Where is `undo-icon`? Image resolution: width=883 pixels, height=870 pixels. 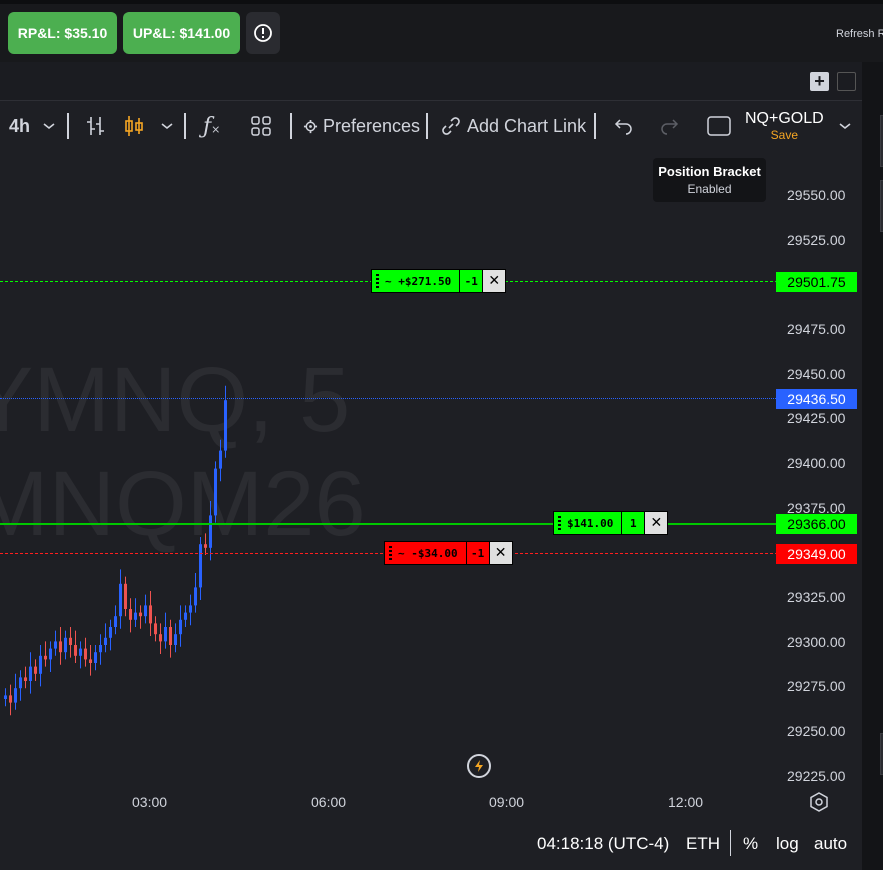 undo-icon is located at coordinates (623, 127).